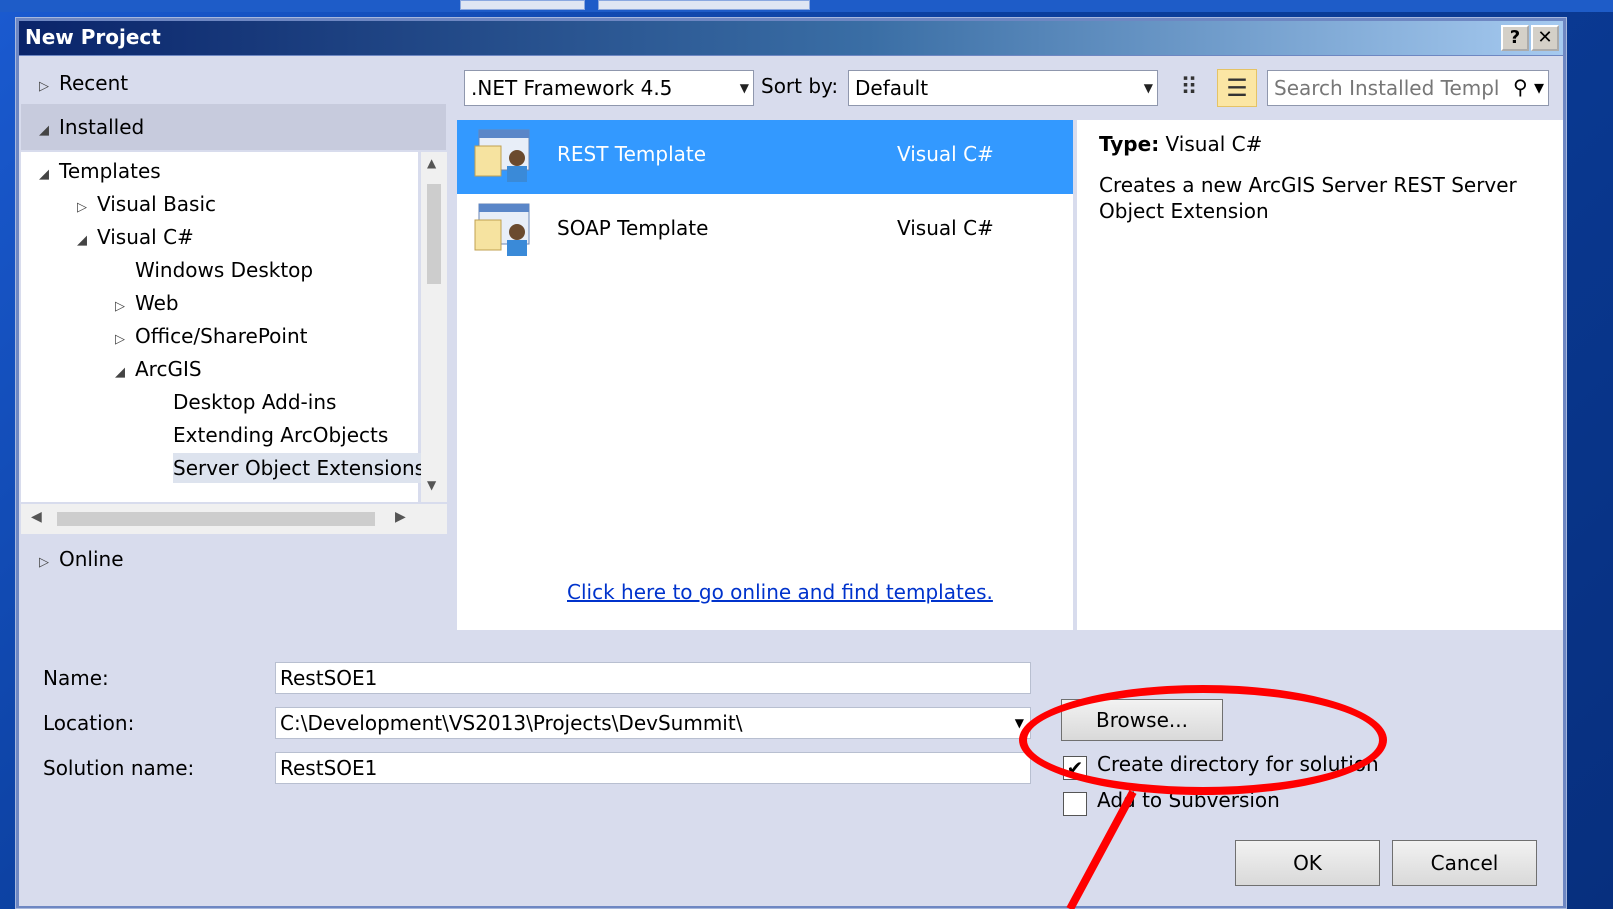 The image size is (1613, 909). What do you see at coordinates (653, 678) in the screenshot?
I see `name-field: RestSOE1` at bounding box center [653, 678].